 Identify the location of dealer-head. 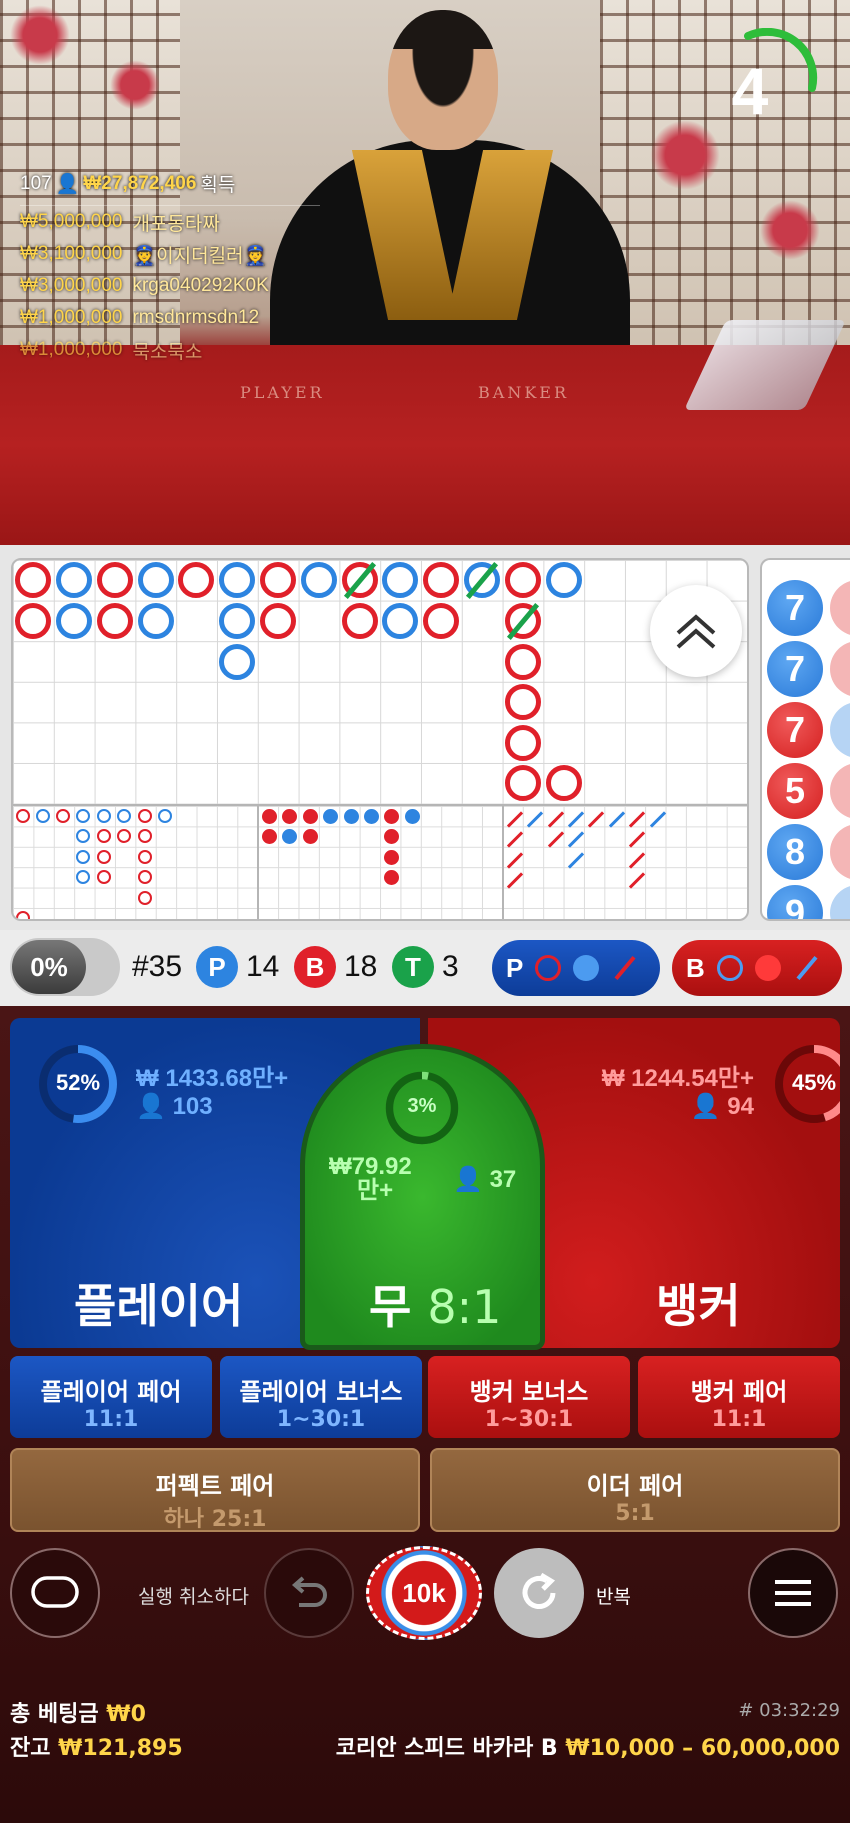
(443, 80).